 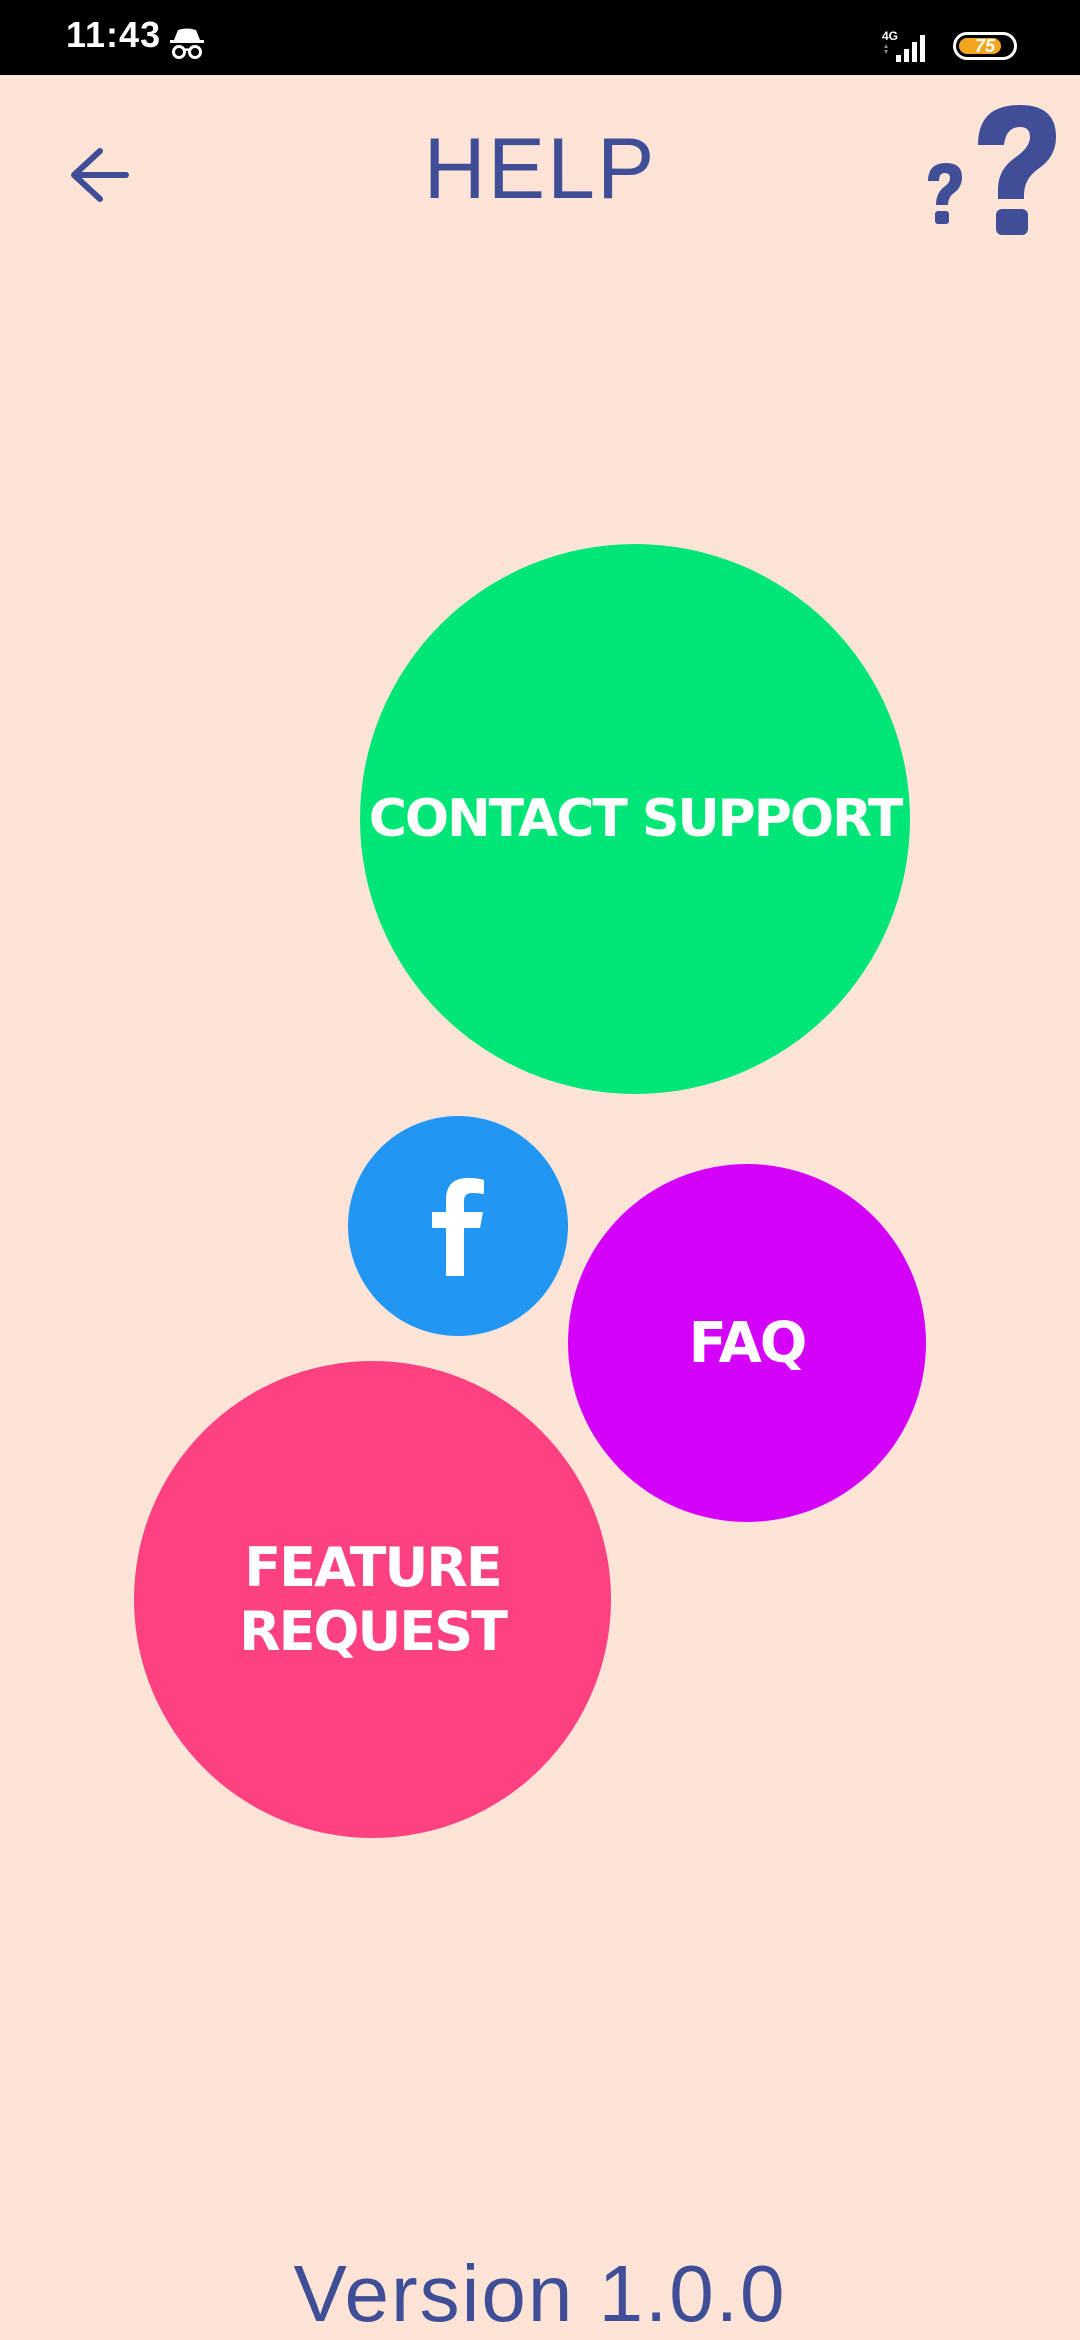 What do you see at coordinates (114, 34) in the screenshot?
I see `status-time: 11:43` at bounding box center [114, 34].